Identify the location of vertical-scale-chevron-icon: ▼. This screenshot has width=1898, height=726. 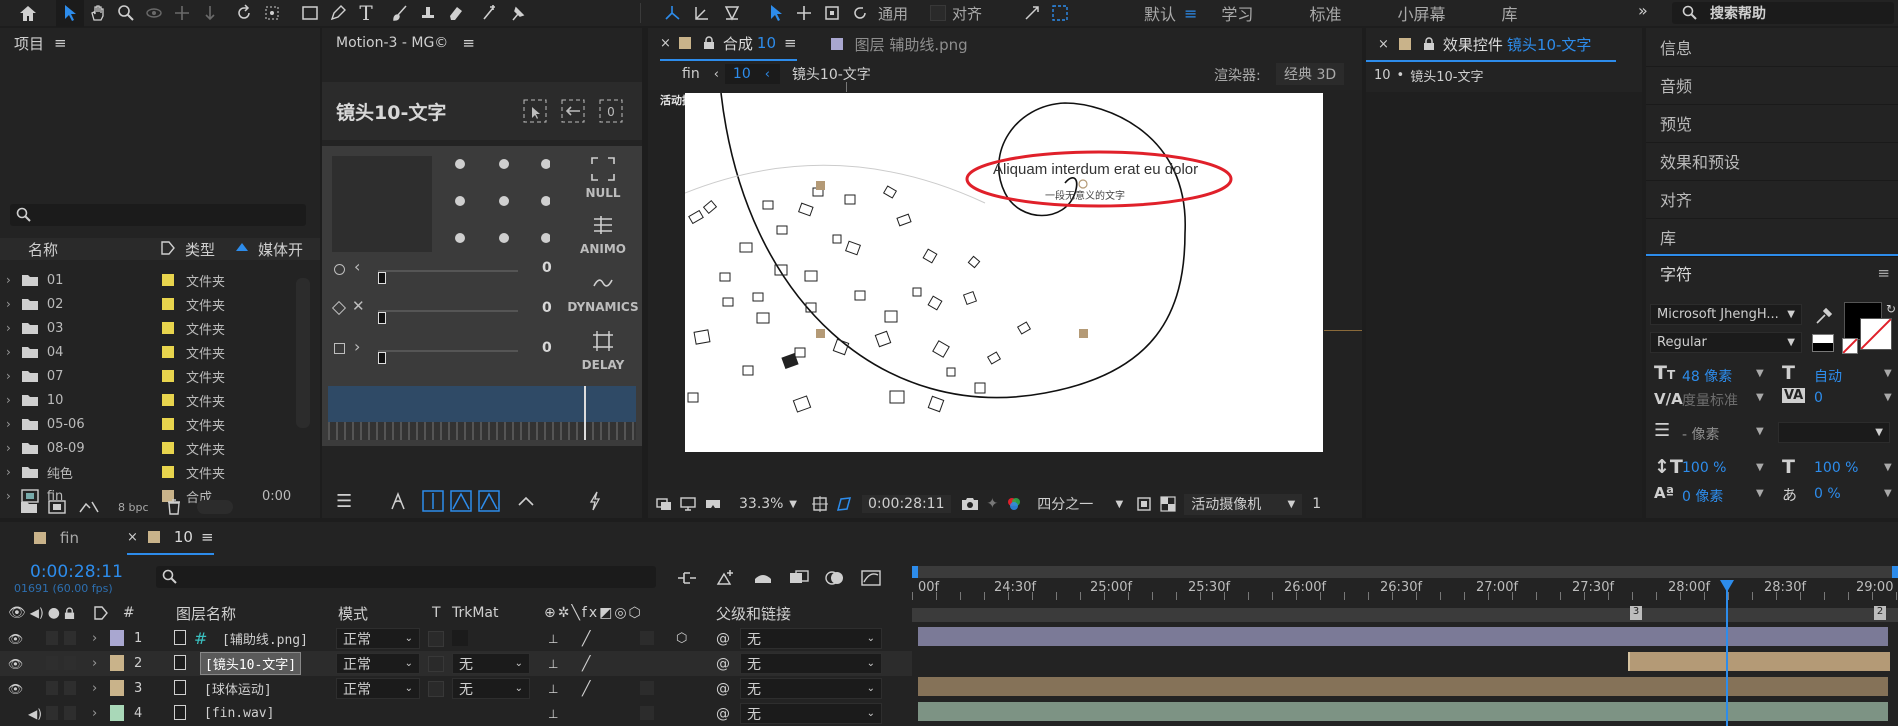
(1760, 467).